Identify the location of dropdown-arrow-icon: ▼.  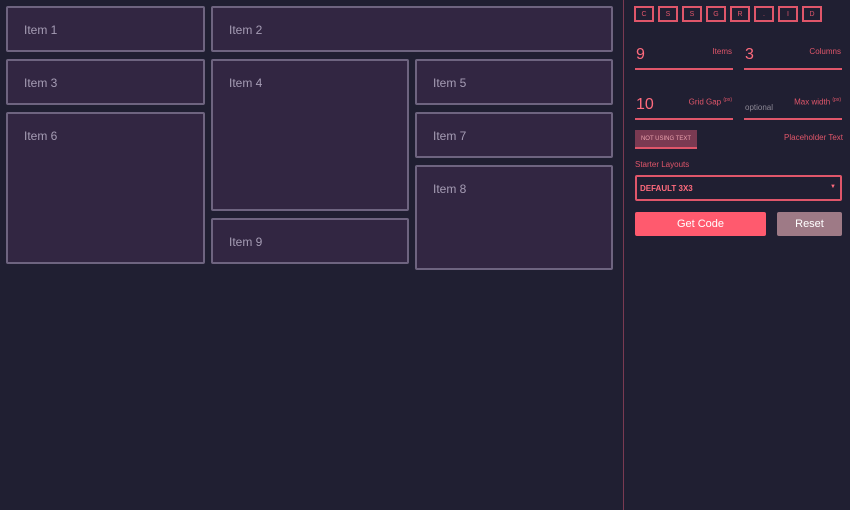
(833, 187).